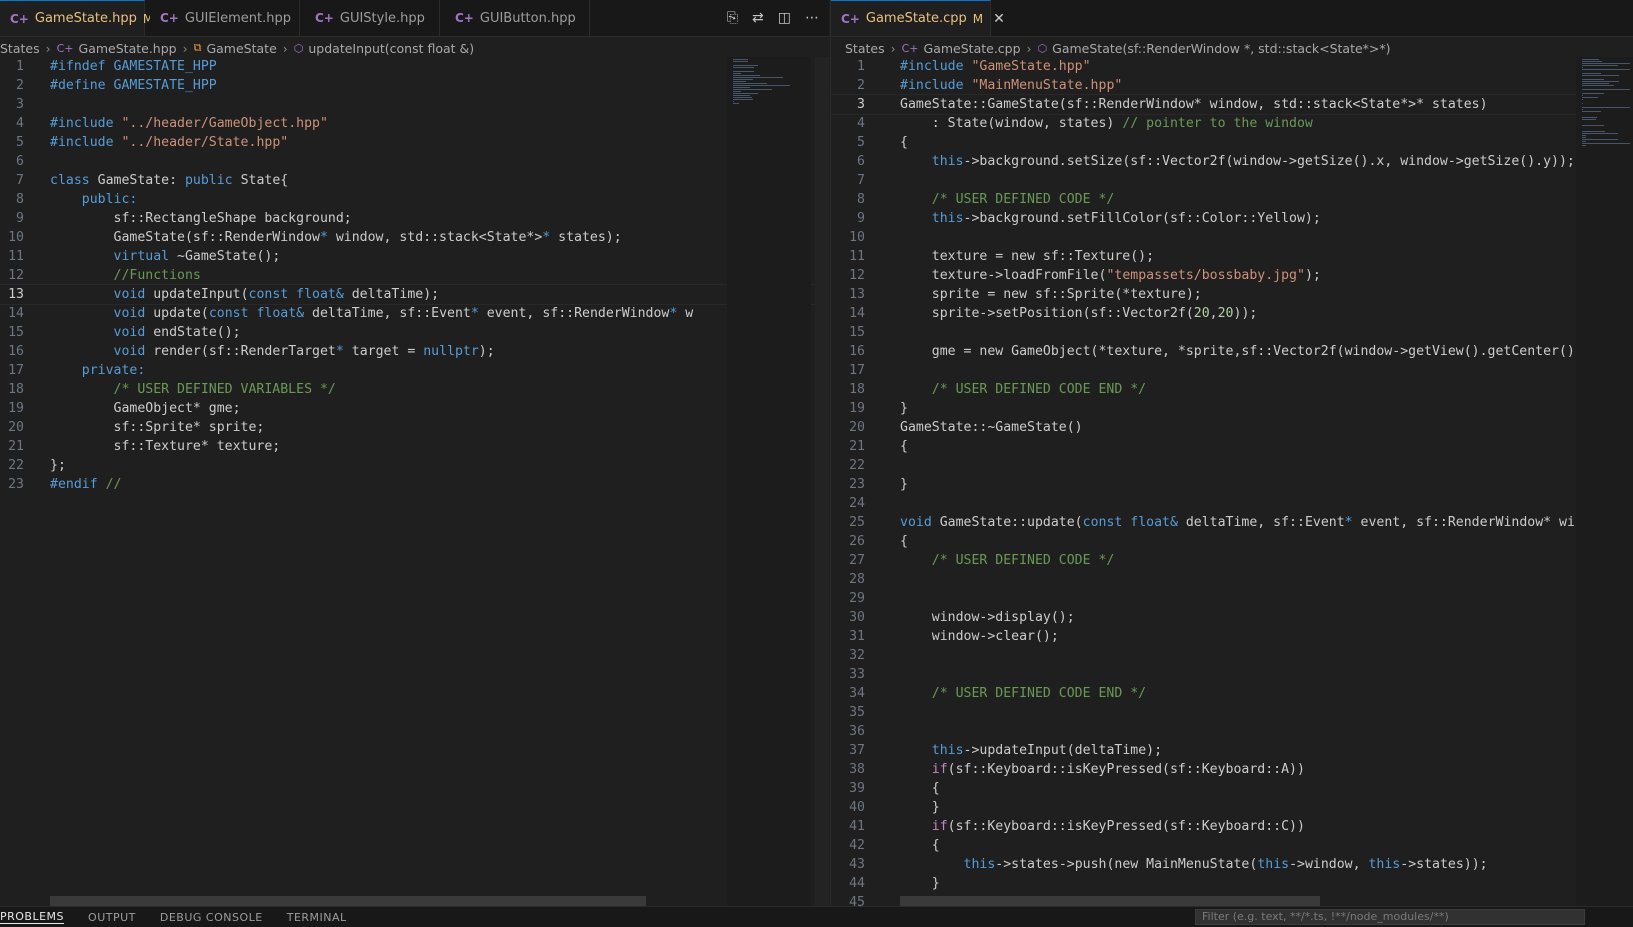  What do you see at coordinates (414, 123) in the screenshot?
I see `code-line: 4 #include "../header/GameObject.hpp"` at bounding box center [414, 123].